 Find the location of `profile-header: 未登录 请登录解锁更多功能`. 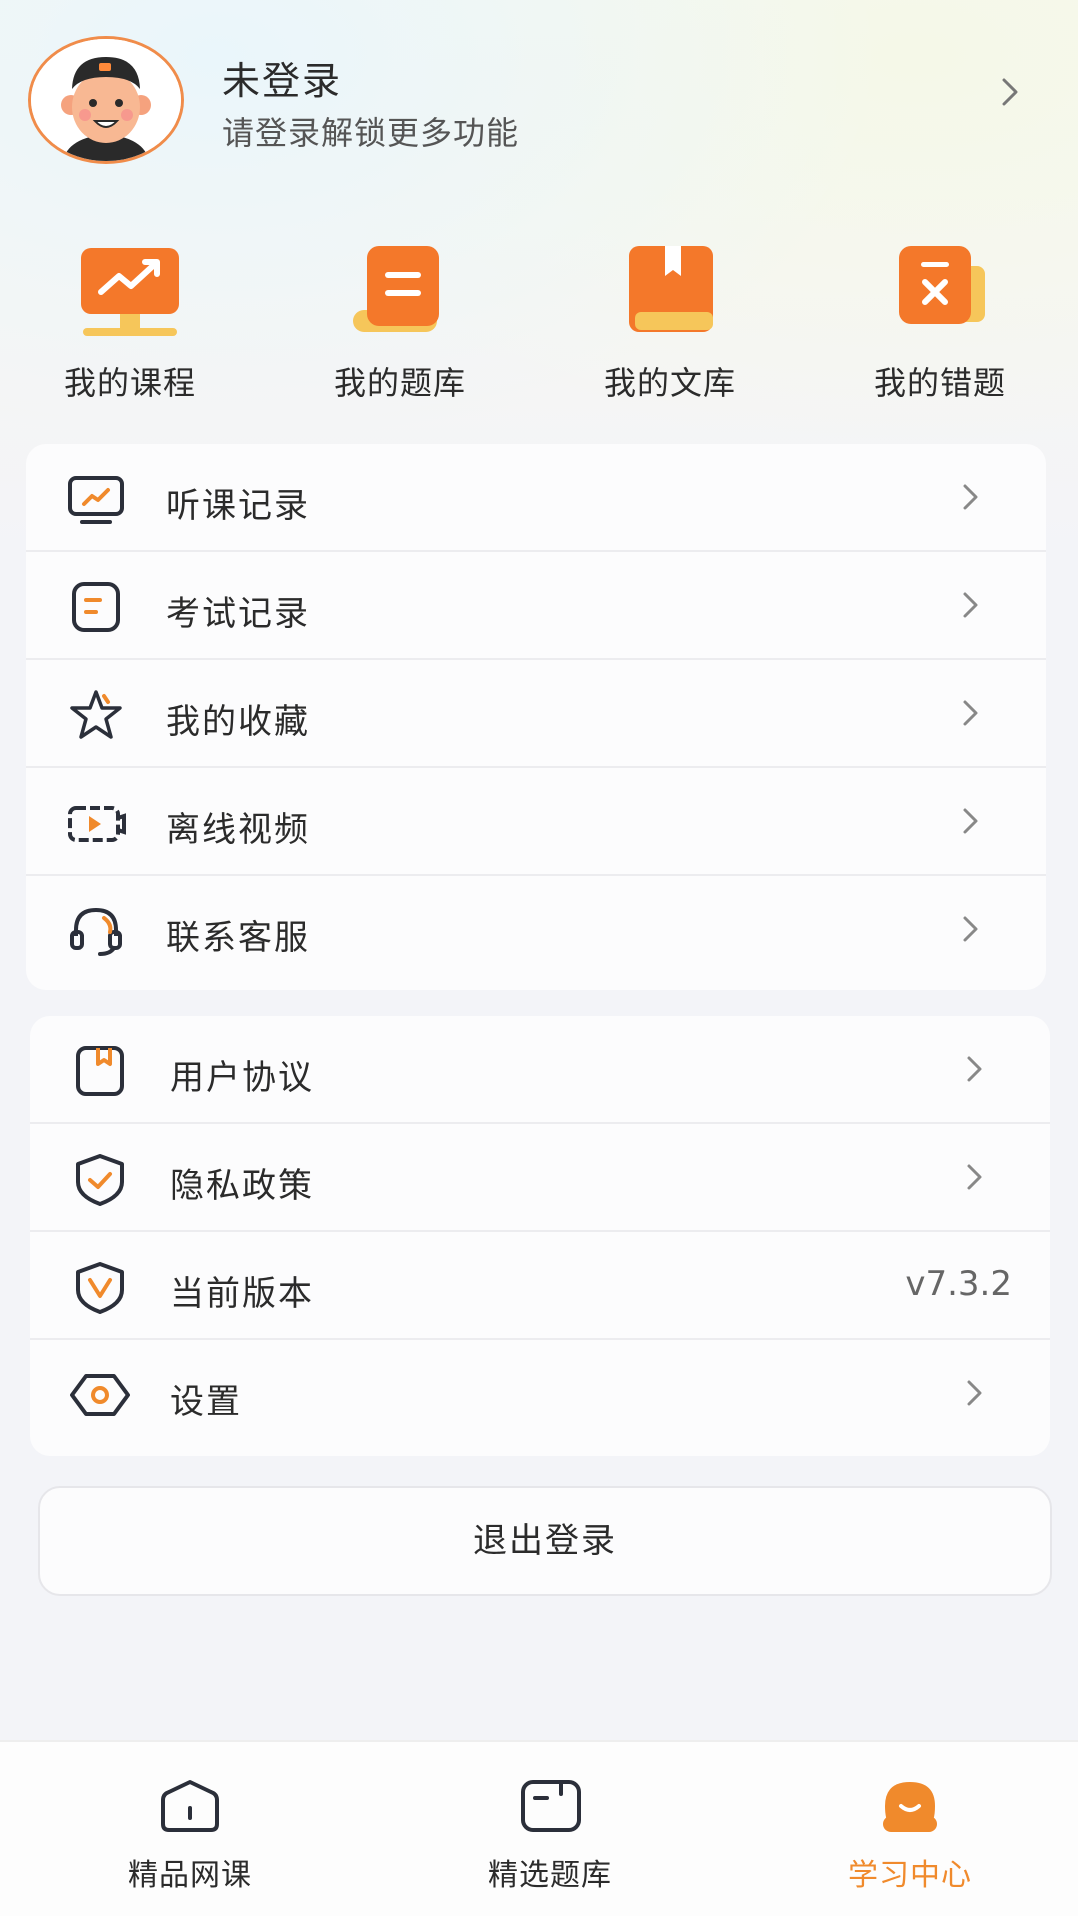

profile-header: 未登录 请登录解锁更多功能 is located at coordinates (528, 101).